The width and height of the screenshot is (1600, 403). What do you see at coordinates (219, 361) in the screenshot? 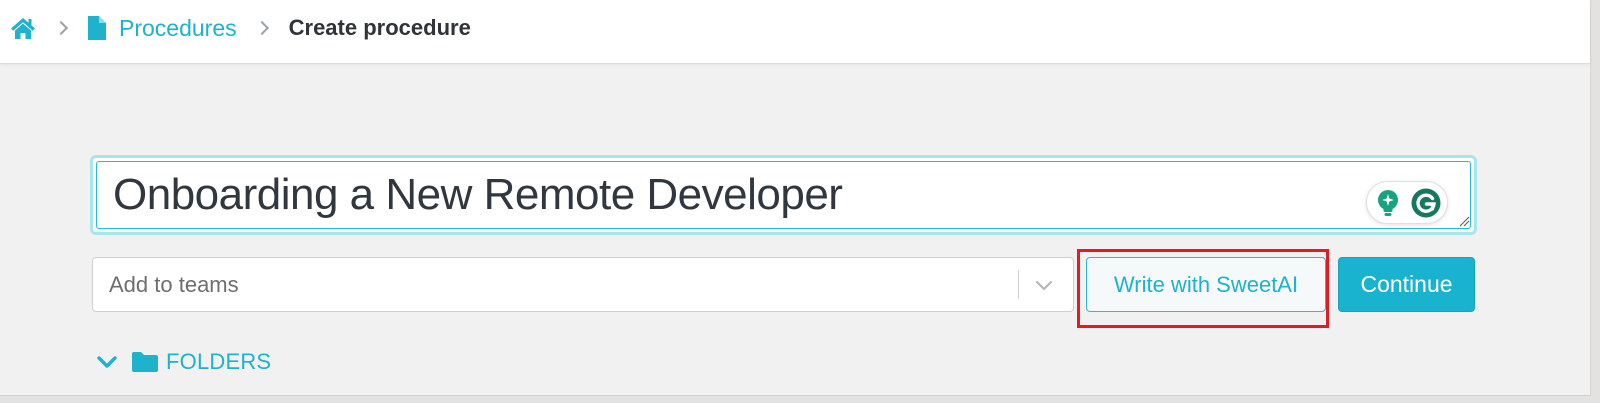
I see `folders-label: FOLDERS` at bounding box center [219, 361].